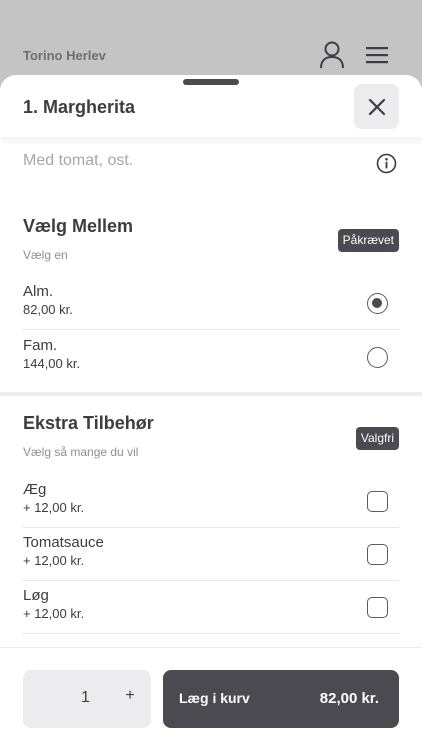 This screenshot has width=422, height=750. I want to click on add-to-cart-label: Læg i kurv, so click(214, 698).